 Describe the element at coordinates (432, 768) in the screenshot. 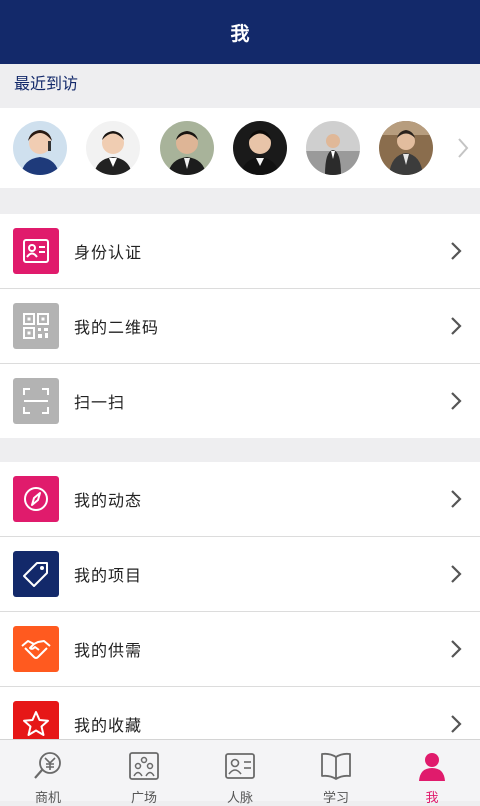

I see `person-icon` at that location.